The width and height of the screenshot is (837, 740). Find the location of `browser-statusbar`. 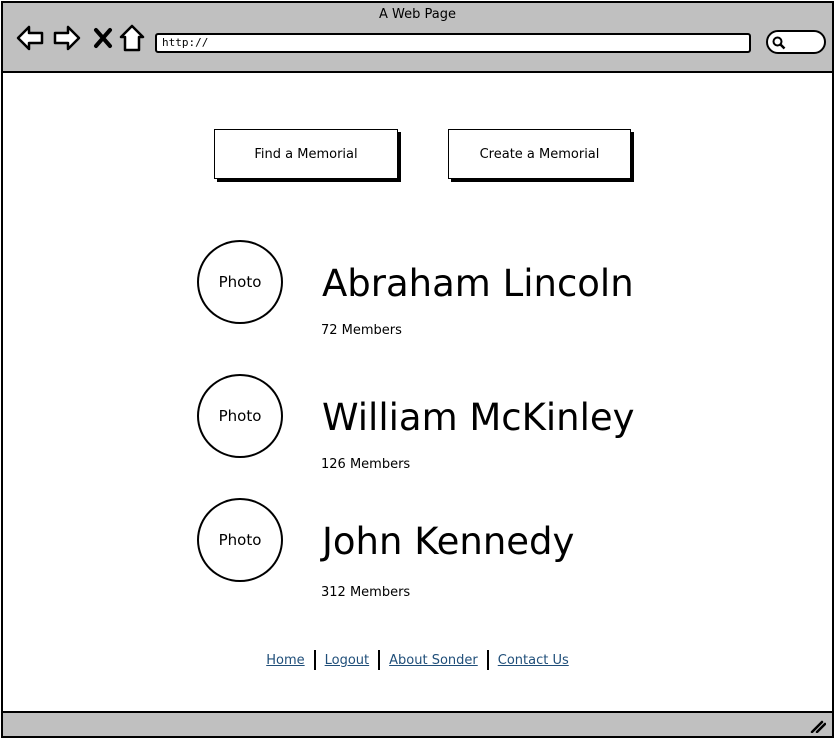

browser-statusbar is located at coordinates (417, 723).